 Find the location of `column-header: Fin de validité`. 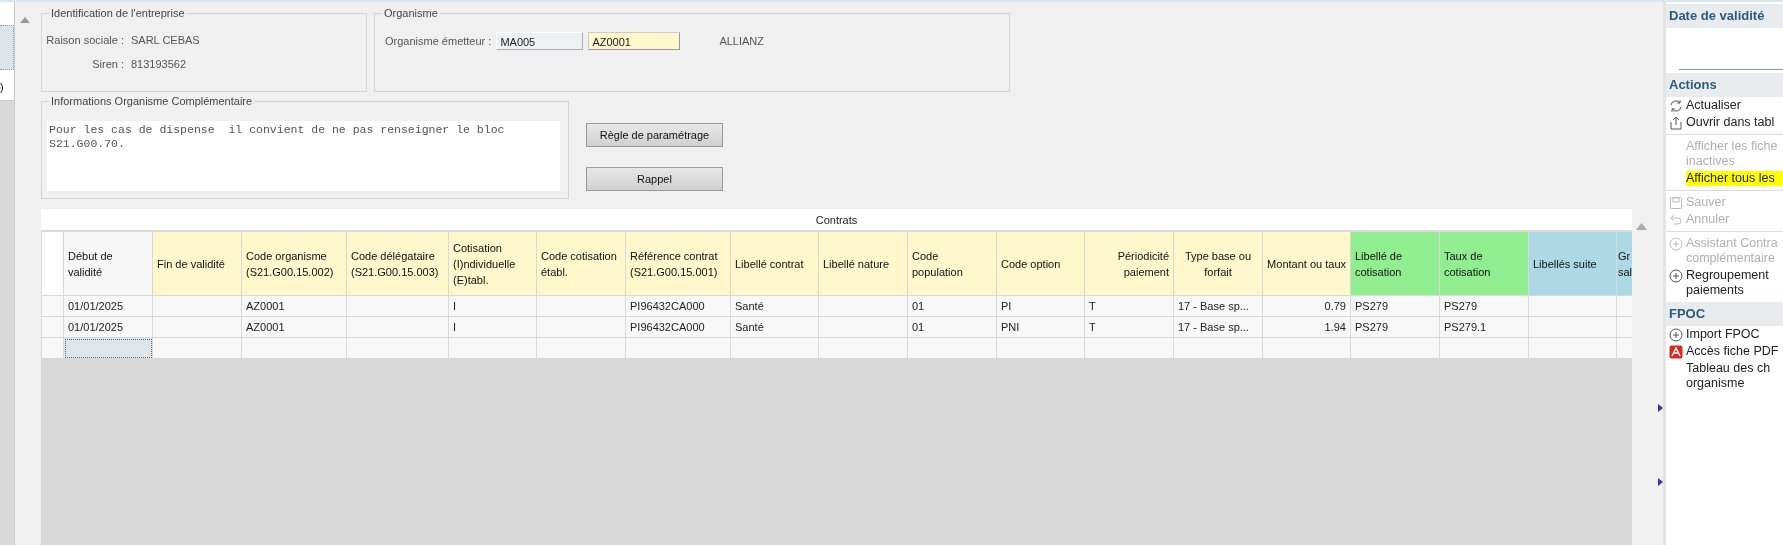

column-header: Fin de validité is located at coordinates (197, 263).